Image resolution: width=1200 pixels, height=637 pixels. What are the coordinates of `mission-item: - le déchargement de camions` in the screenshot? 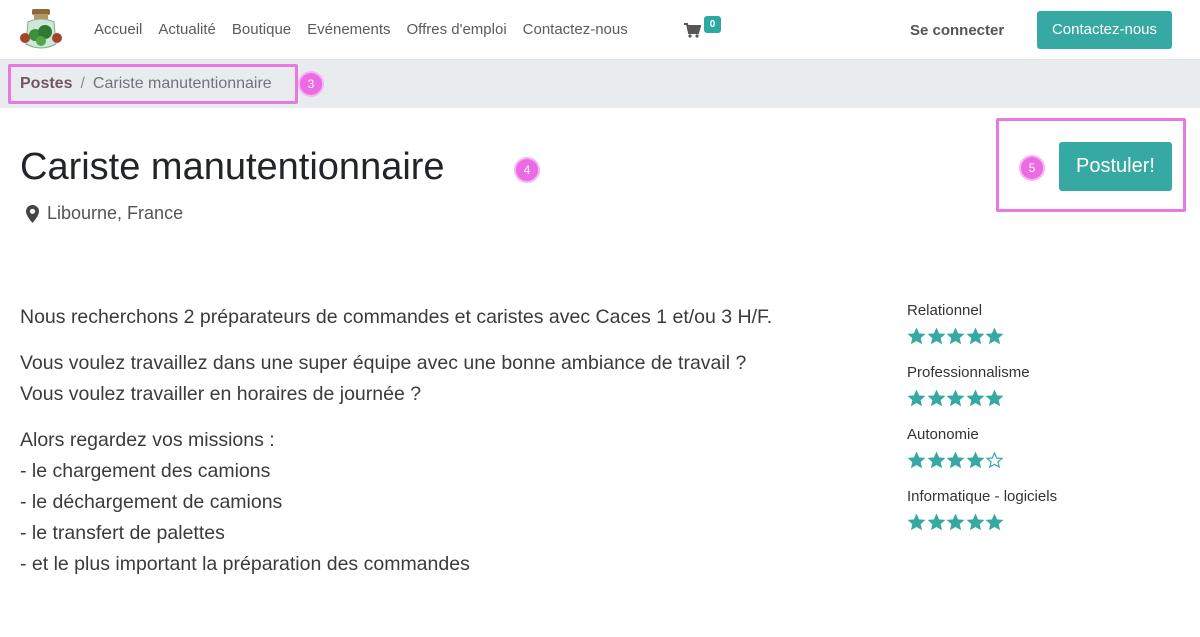 It's located at (151, 502).